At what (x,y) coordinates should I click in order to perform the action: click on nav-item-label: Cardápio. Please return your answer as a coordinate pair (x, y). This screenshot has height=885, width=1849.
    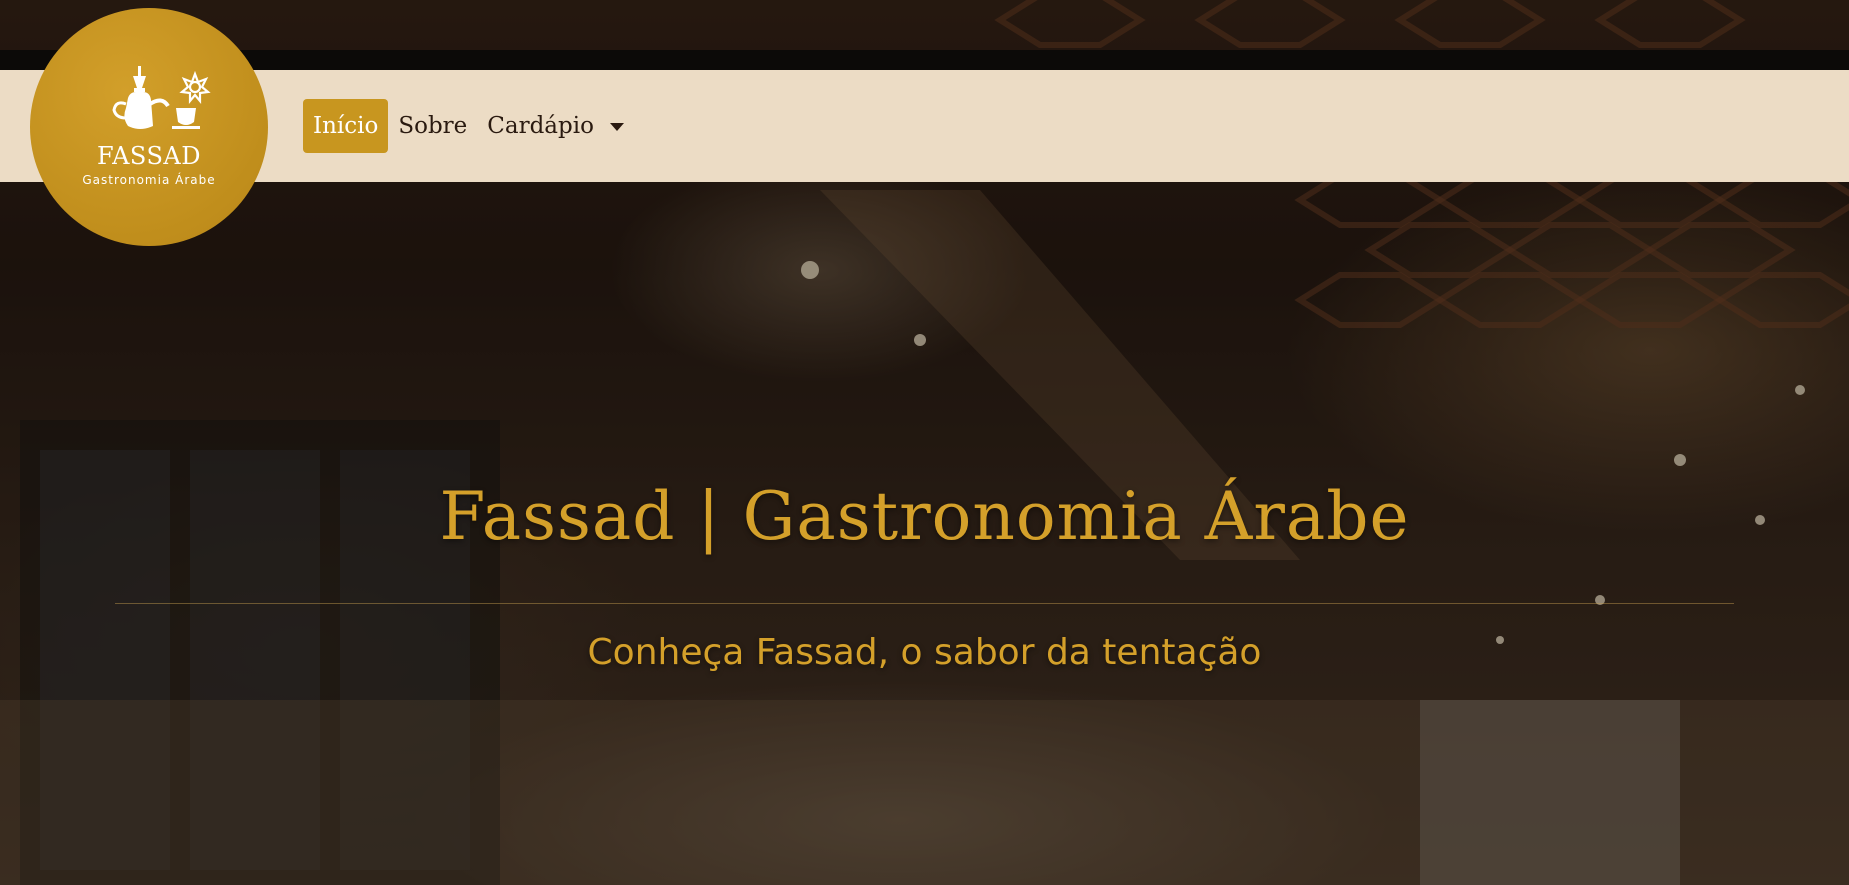
    Looking at the image, I should click on (540, 126).